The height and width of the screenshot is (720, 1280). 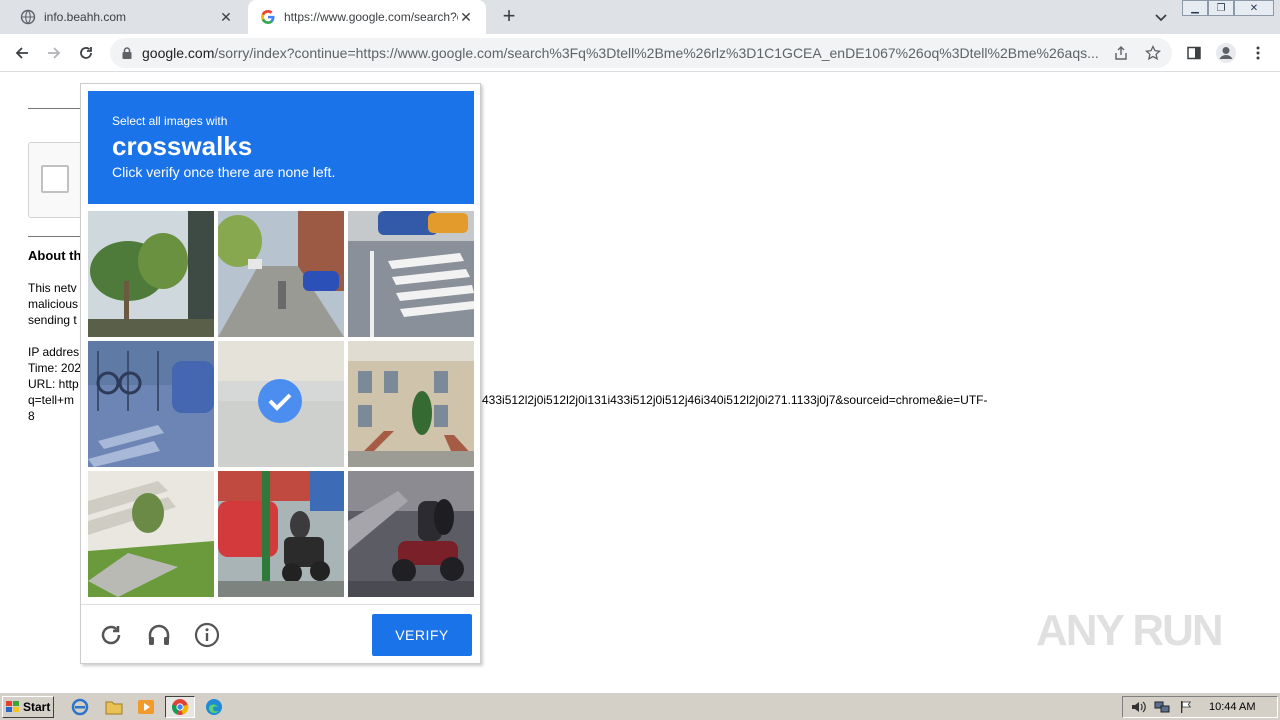 What do you see at coordinates (52, 288) in the screenshot?
I see `para-line: This netv` at bounding box center [52, 288].